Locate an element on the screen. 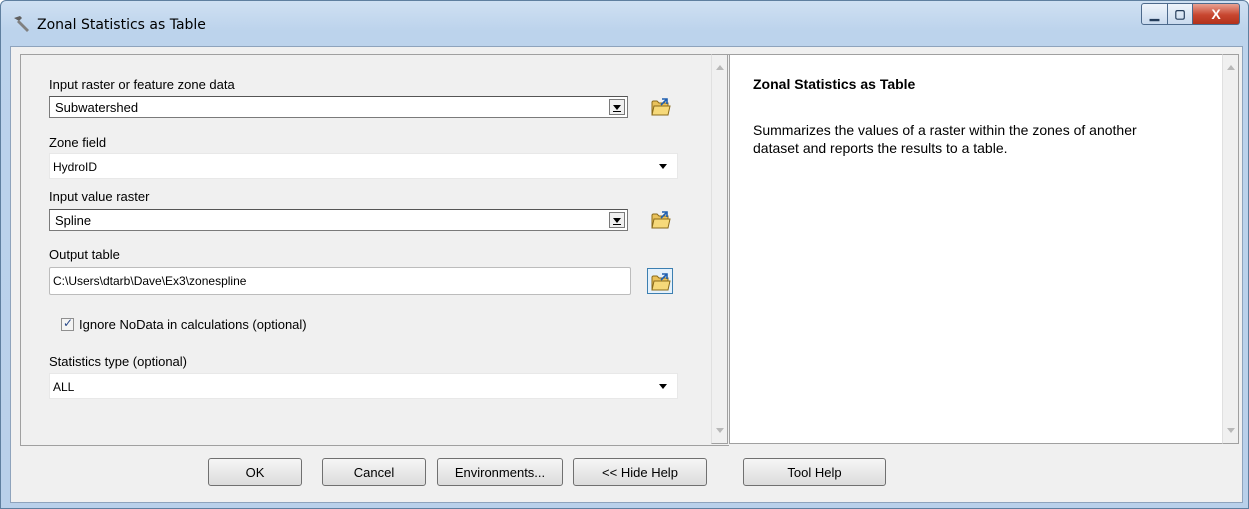 Image resolution: width=1249 pixels, height=509 pixels. browse-output-button is located at coordinates (660, 281).